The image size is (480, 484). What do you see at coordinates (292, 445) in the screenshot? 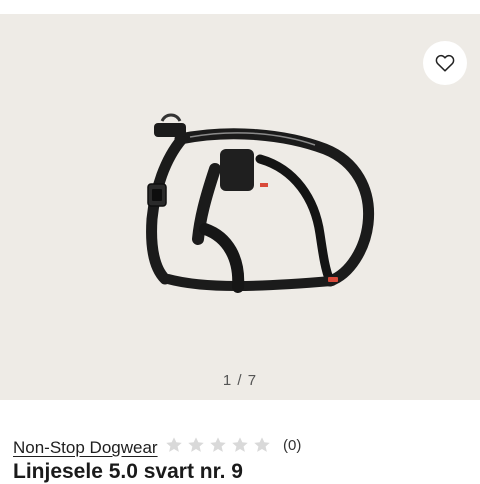
I see `rating-count: (0)` at bounding box center [292, 445].